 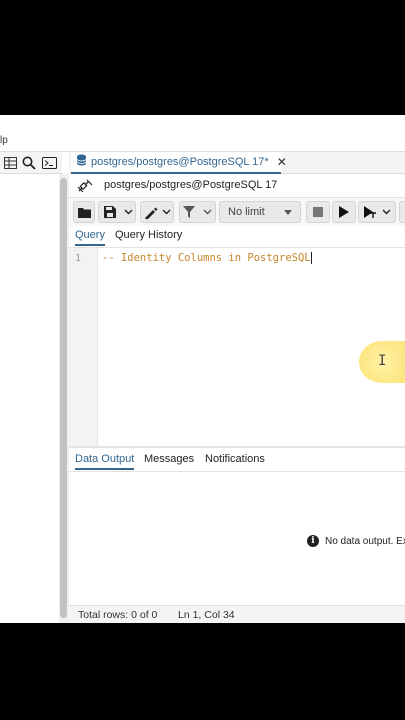 What do you see at coordinates (105, 461) in the screenshot?
I see `tab-data-output: Data Output` at bounding box center [105, 461].